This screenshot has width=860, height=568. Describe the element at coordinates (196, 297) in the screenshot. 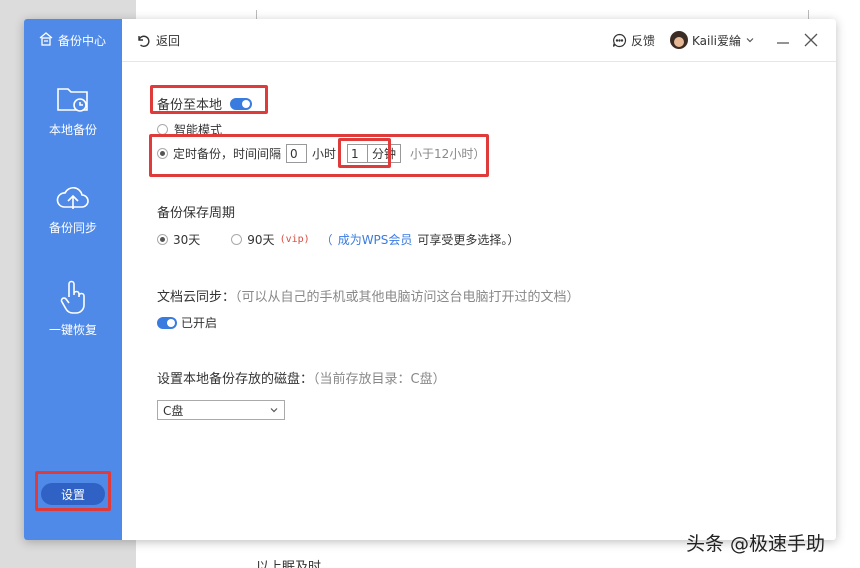

I see `cloud-sync-title: 文档云同步：` at that location.